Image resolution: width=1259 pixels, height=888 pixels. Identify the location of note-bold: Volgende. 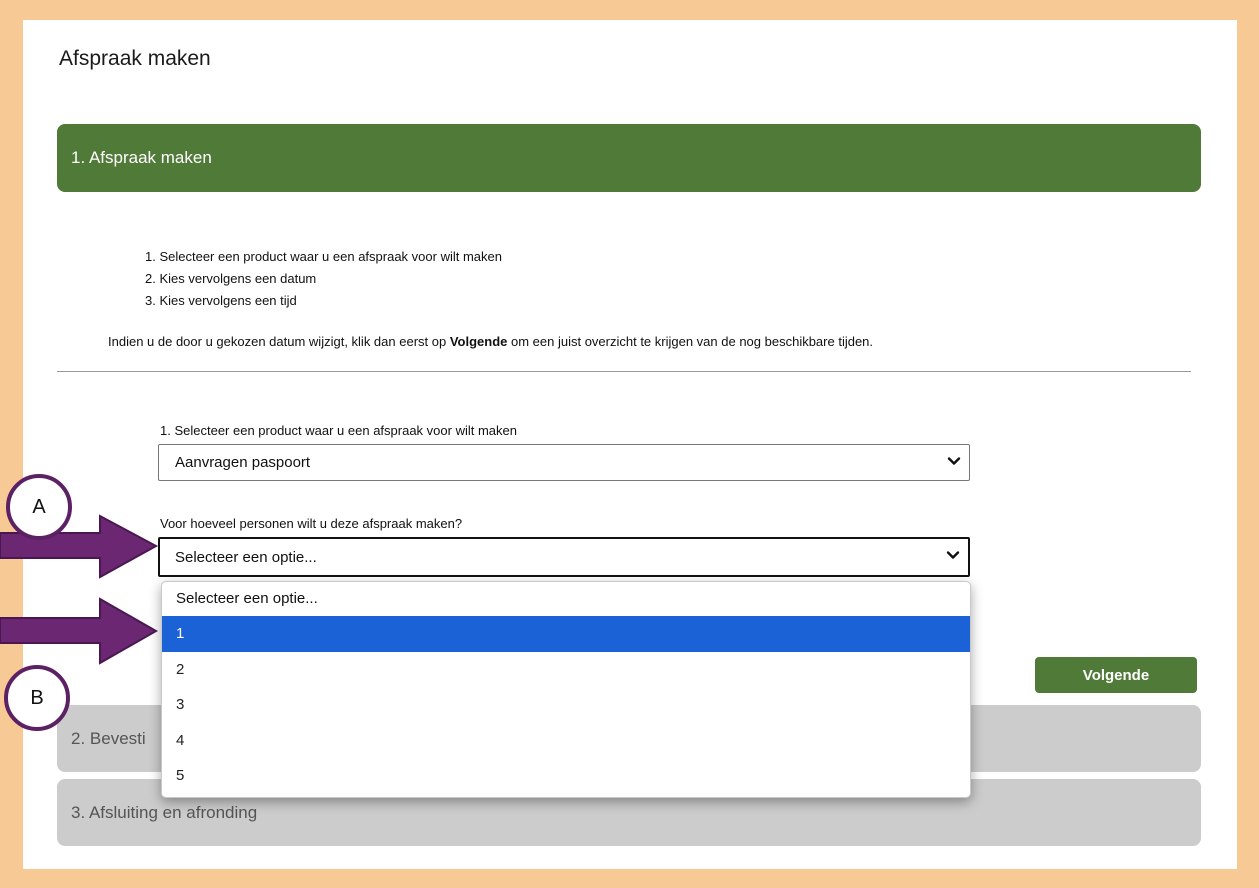
(478, 341).